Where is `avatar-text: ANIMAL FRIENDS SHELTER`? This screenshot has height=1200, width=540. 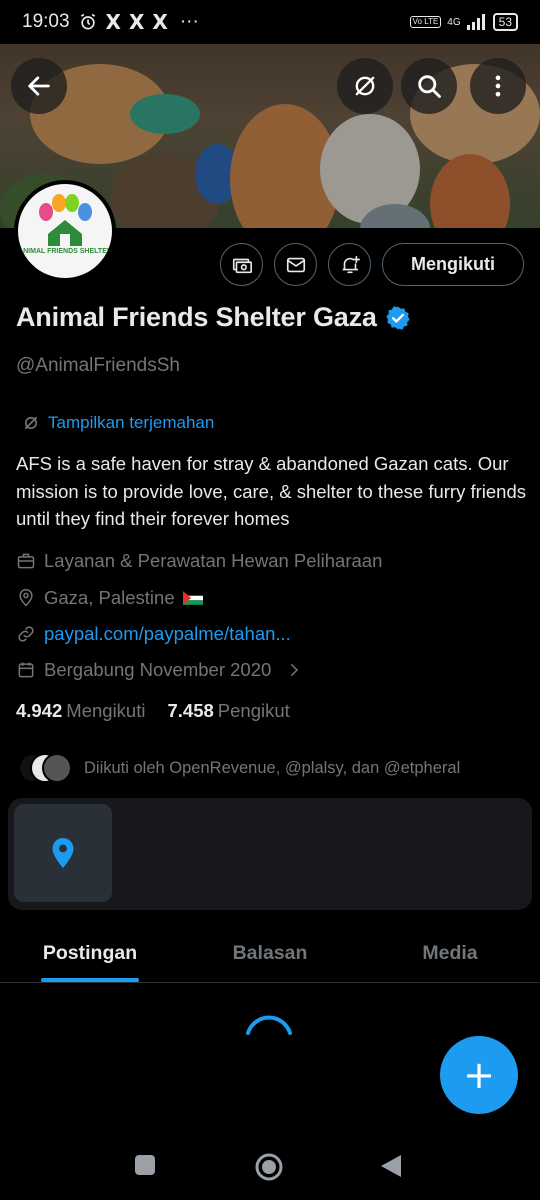 avatar-text: ANIMAL FRIENDS SHELTER is located at coordinates (65, 251).